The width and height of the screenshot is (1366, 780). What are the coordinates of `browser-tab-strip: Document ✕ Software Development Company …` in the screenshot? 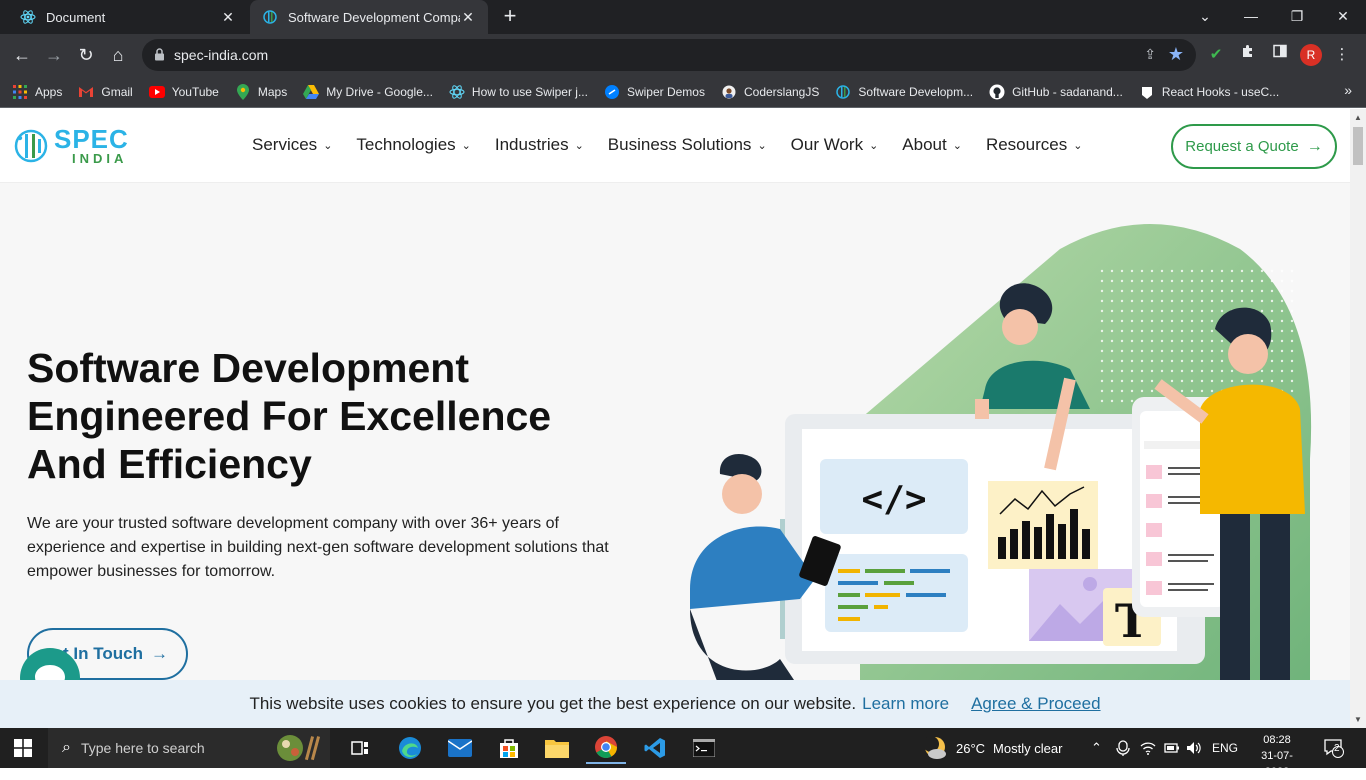 It's located at (683, 17).